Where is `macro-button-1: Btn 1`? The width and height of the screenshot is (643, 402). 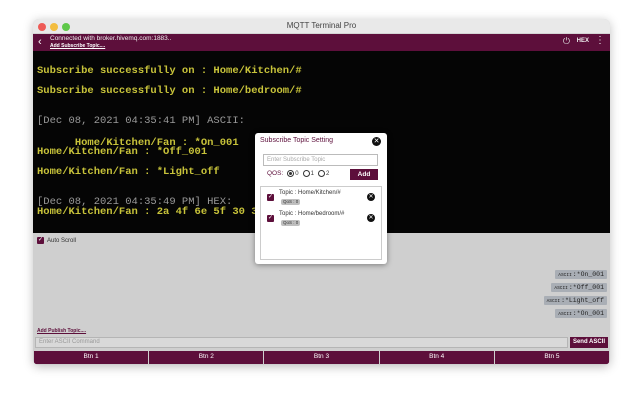 macro-button-1: Btn 1 is located at coordinates (91, 357).